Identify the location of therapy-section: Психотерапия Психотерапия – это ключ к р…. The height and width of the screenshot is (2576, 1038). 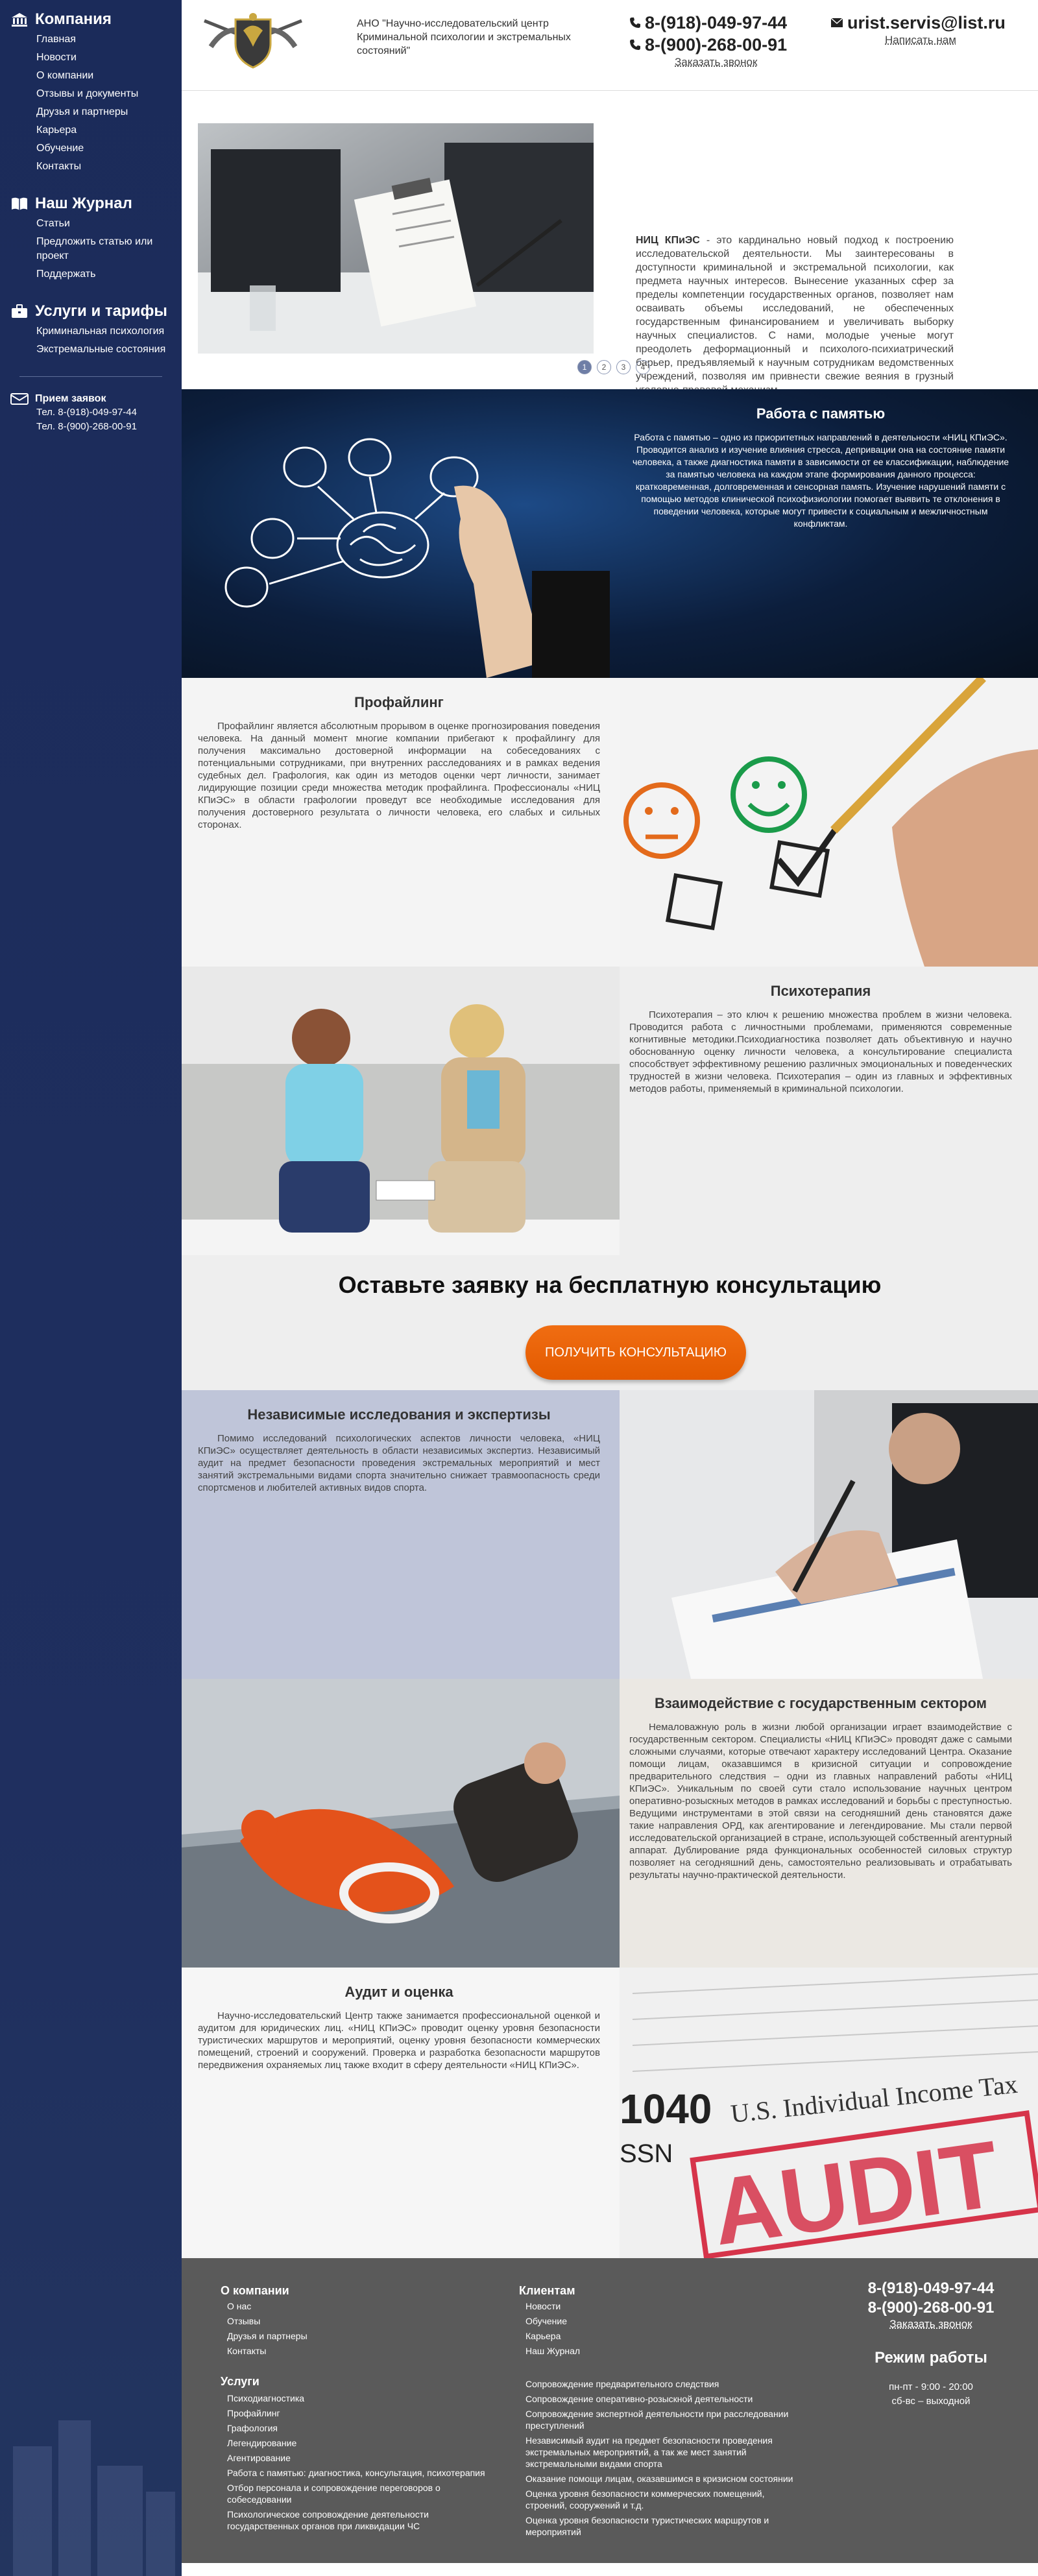
(610, 1111).